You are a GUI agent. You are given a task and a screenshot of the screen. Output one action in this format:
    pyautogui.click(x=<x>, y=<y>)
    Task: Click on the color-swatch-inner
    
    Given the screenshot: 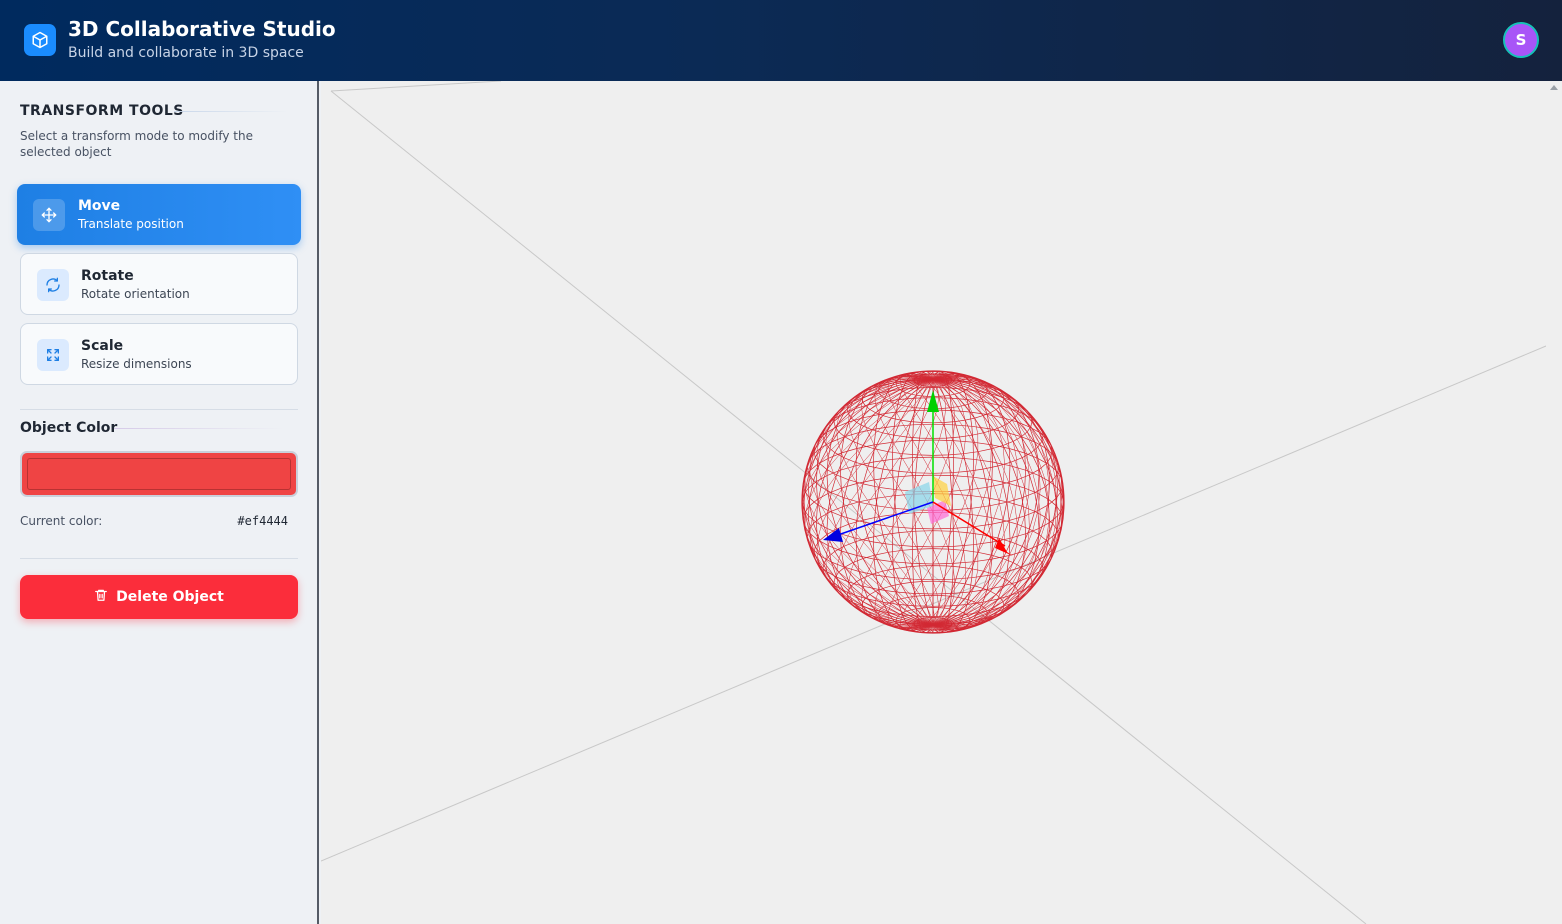 What is the action you would take?
    pyautogui.click(x=159, y=474)
    